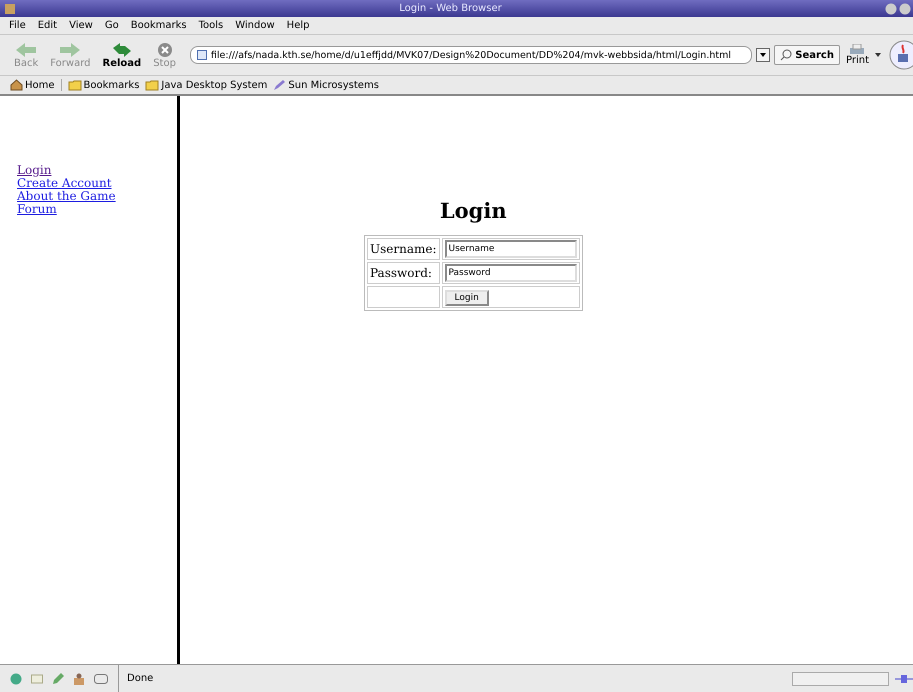 The height and width of the screenshot is (692, 913). Describe the element at coordinates (326, 85) in the screenshot. I see `bookmark-item: Sun Microsystems` at that location.